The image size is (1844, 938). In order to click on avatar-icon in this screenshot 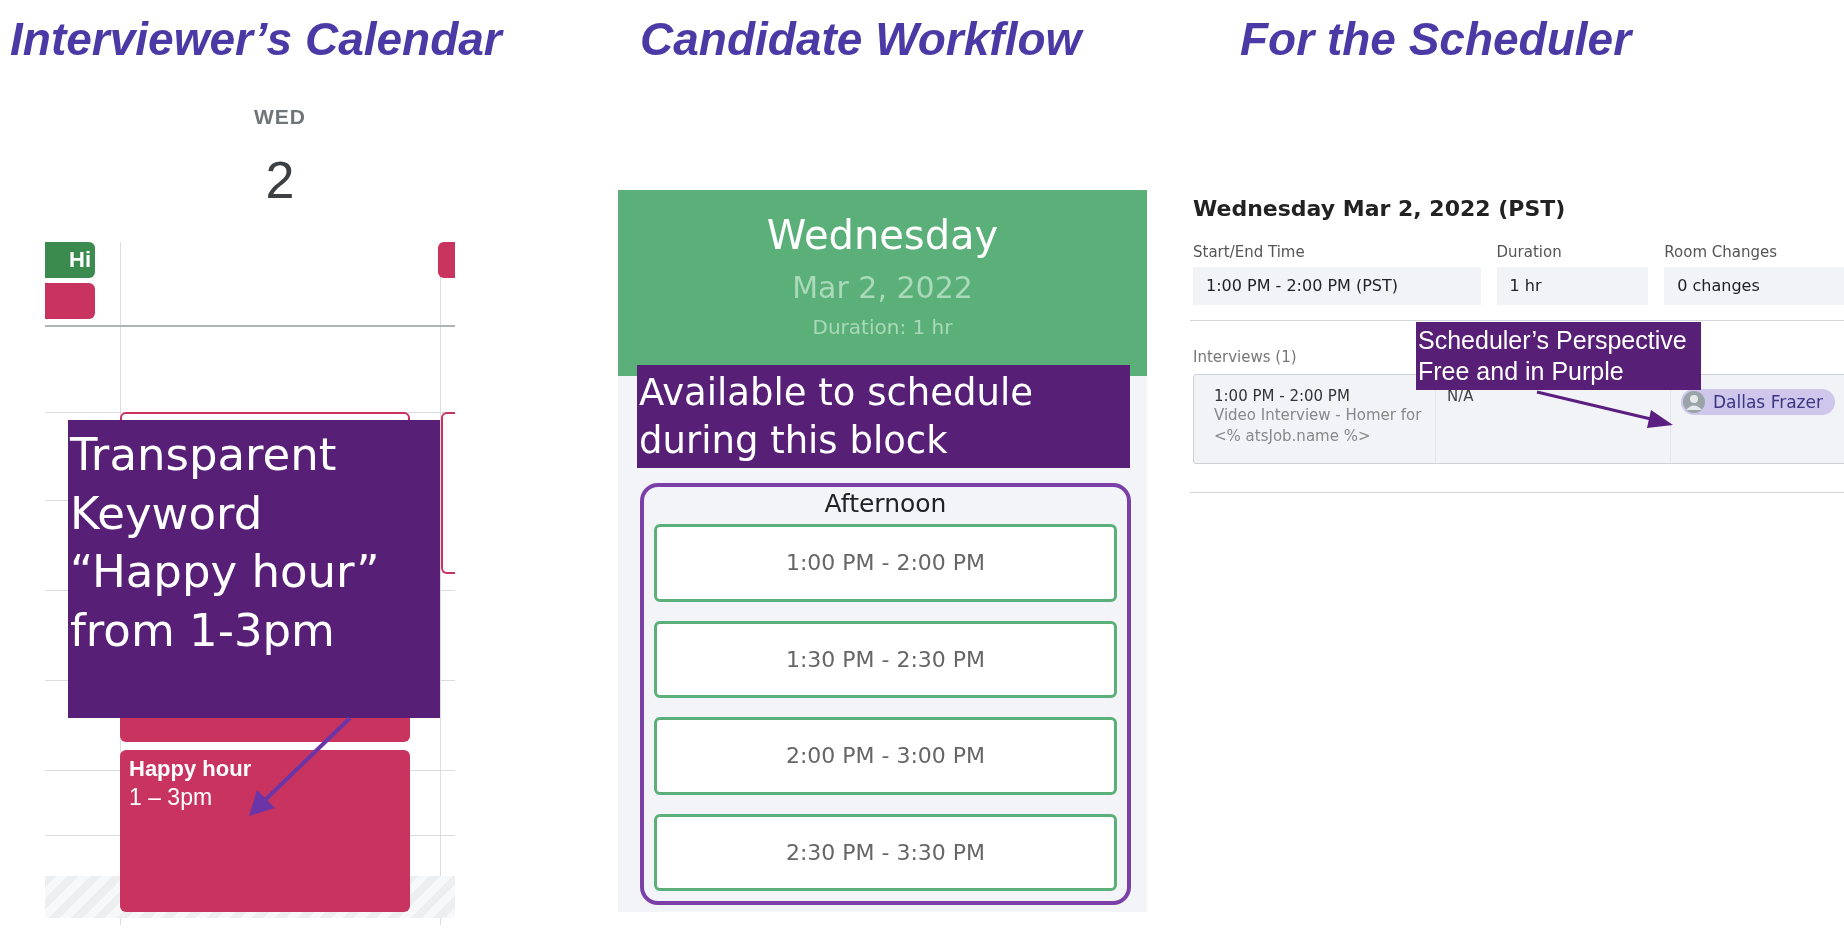, I will do `click(1694, 402)`.